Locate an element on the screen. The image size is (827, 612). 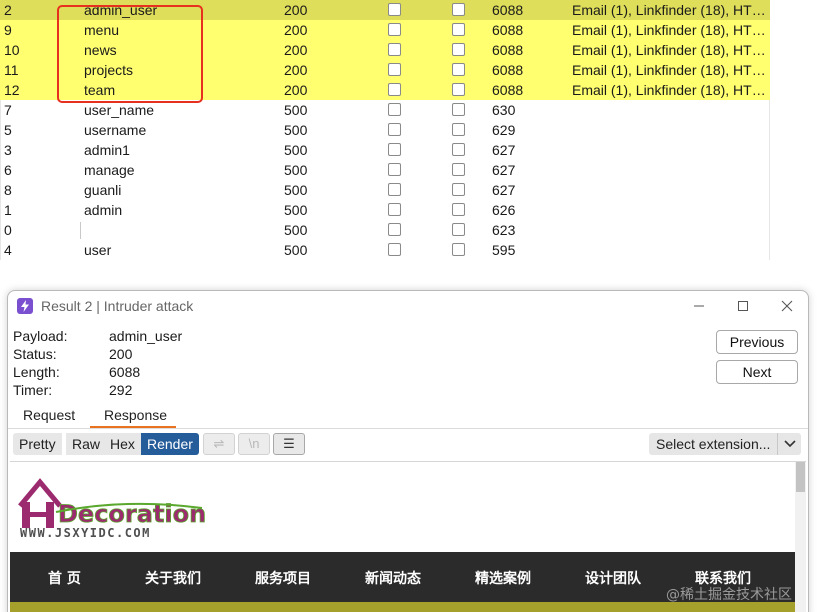
request-response-tabs: Request Response is located at coordinates (408, 416).